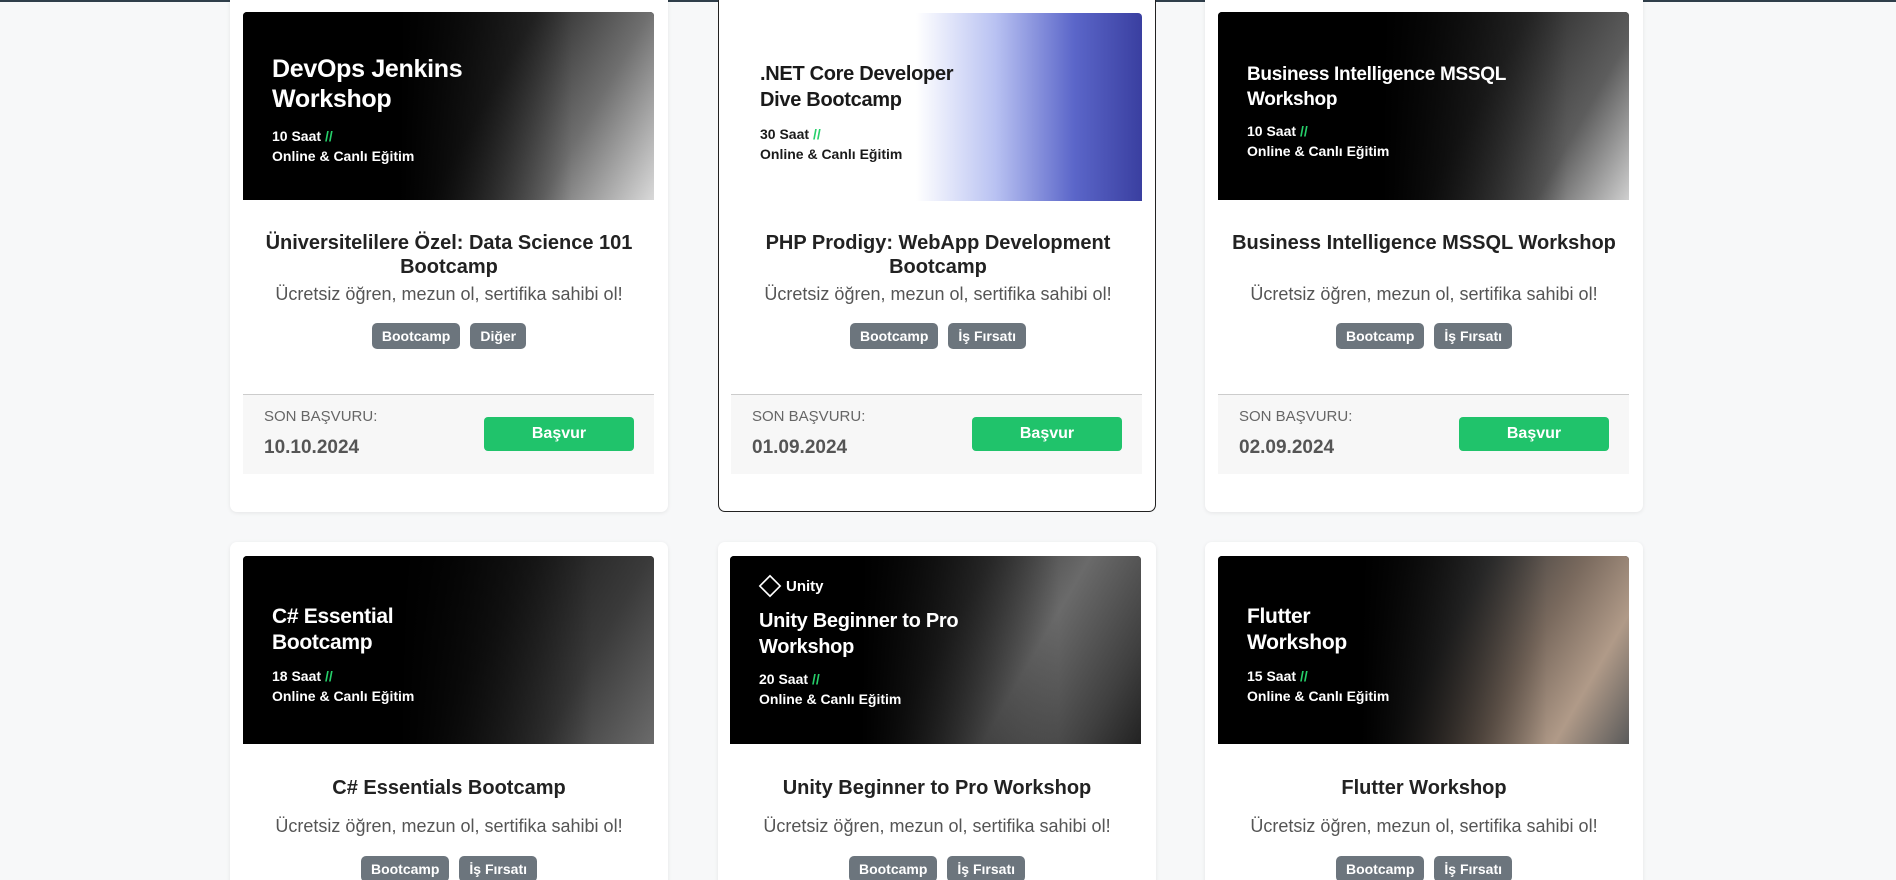 The height and width of the screenshot is (880, 1896). What do you see at coordinates (367, 84) in the screenshot?
I see `banner-title: DevOps Jenkins Workshop` at bounding box center [367, 84].